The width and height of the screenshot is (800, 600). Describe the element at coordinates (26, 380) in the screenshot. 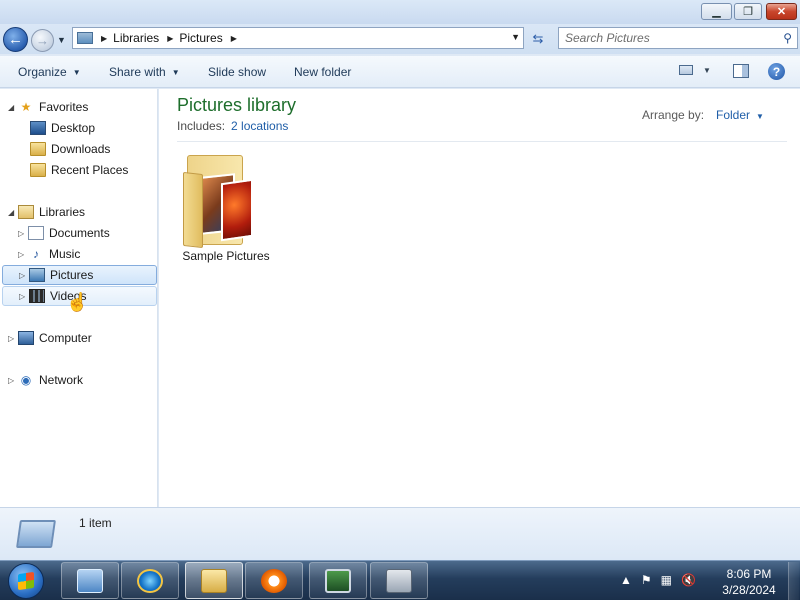

I see `network-icon: ◉` at that location.